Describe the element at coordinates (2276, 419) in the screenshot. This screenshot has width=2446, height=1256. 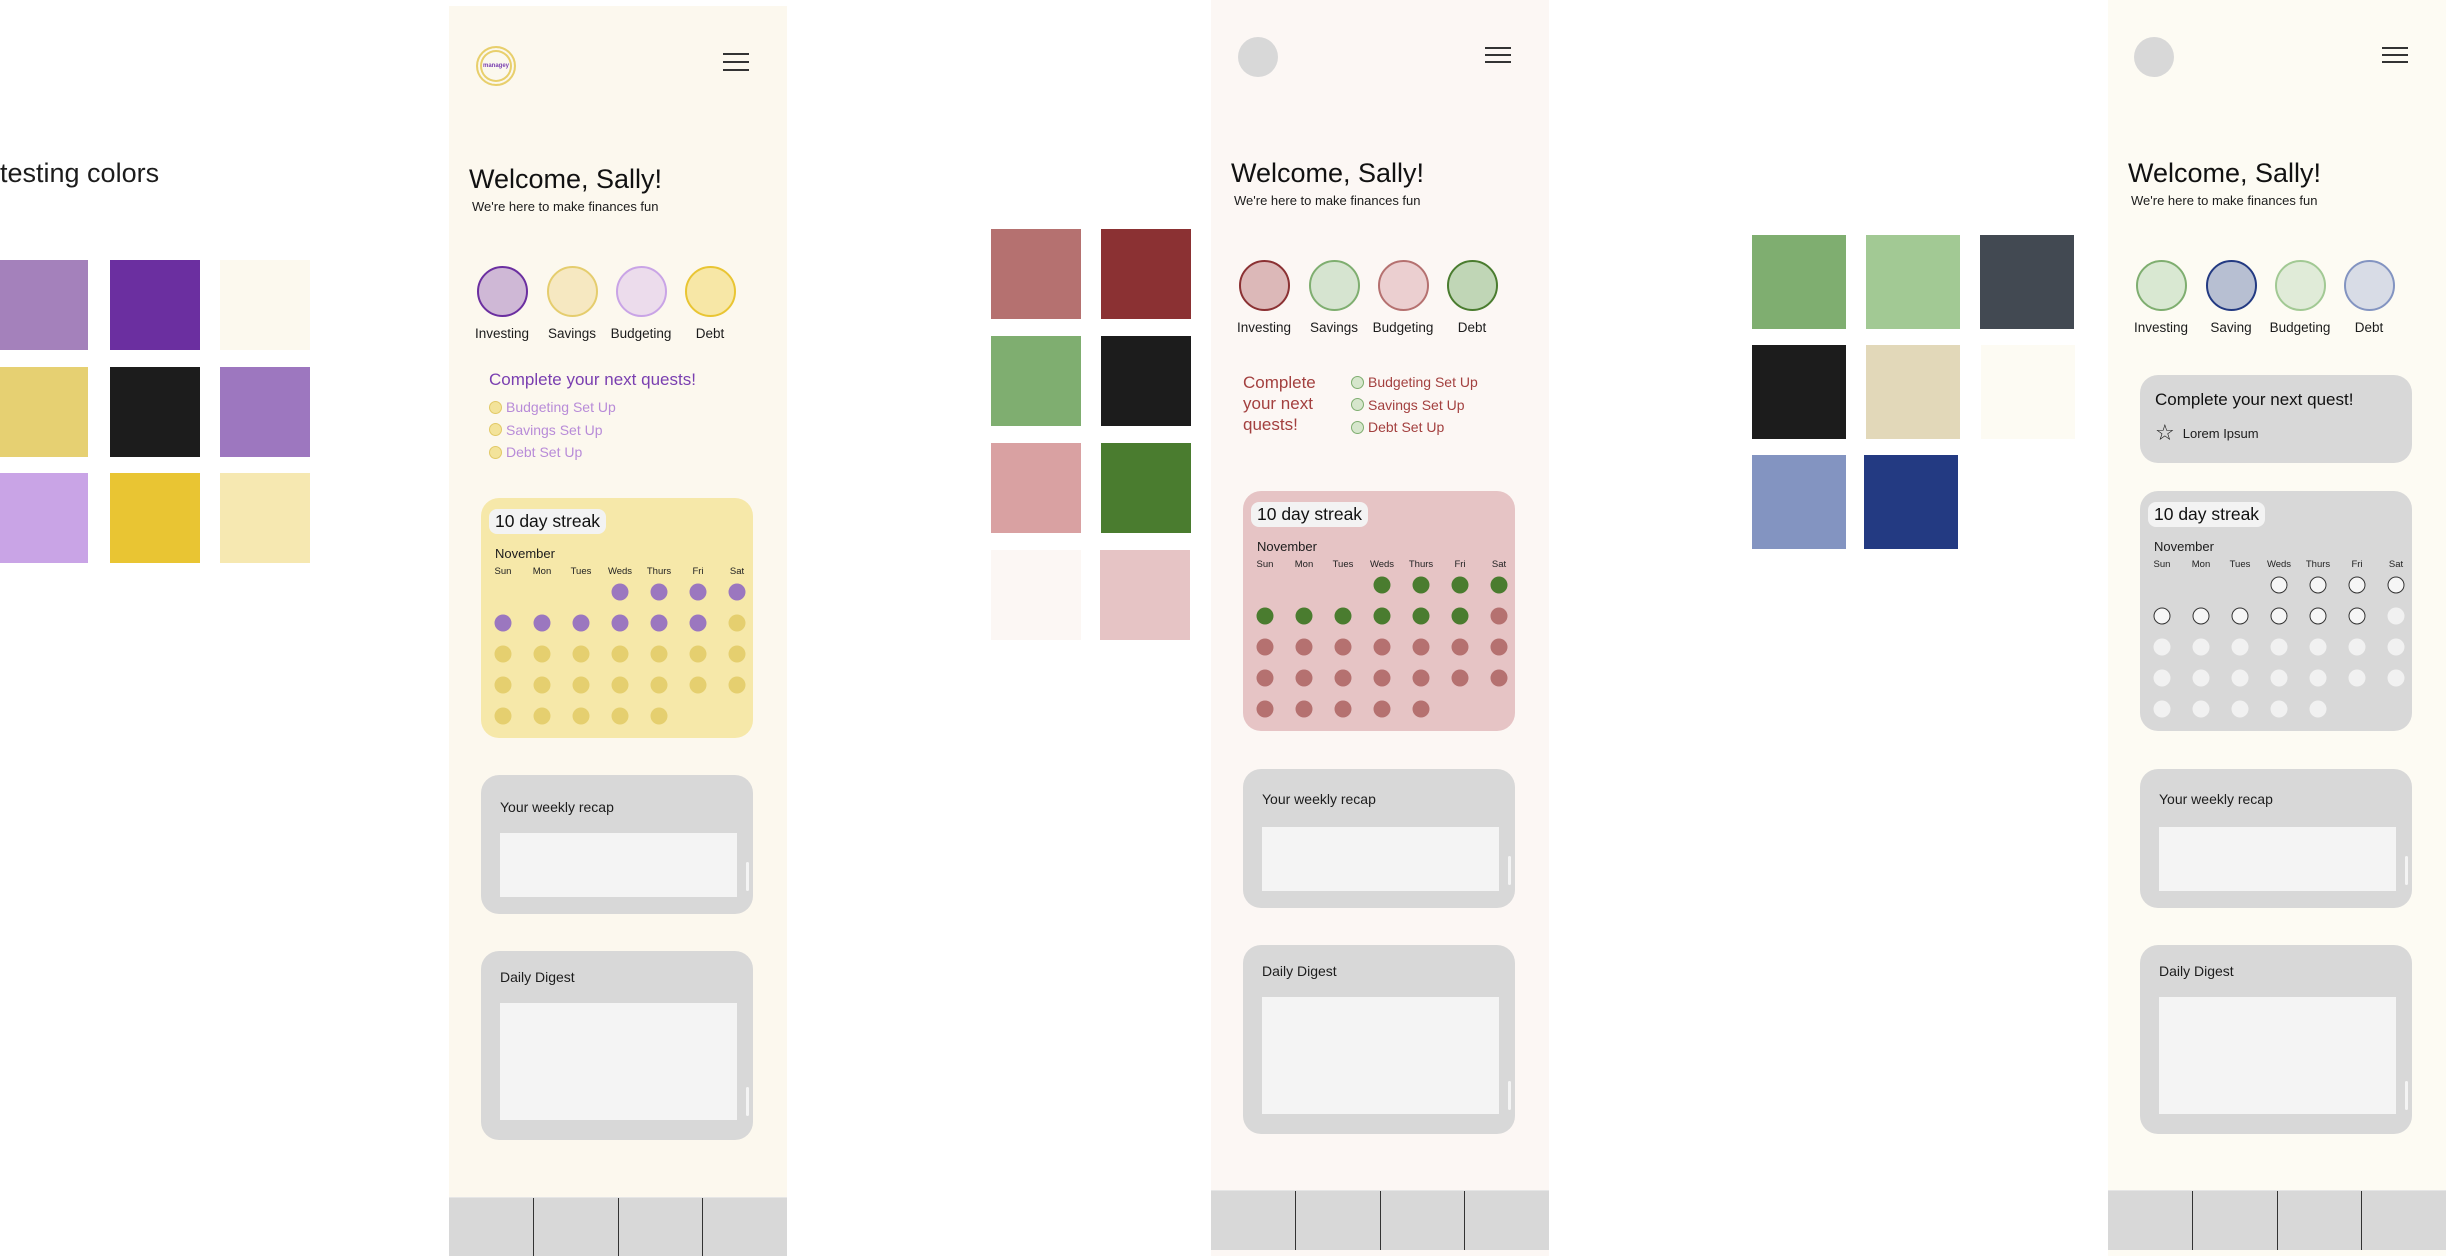
I see `quest-card: Complete your next quest! ☆ Lorem Ipsum` at that location.